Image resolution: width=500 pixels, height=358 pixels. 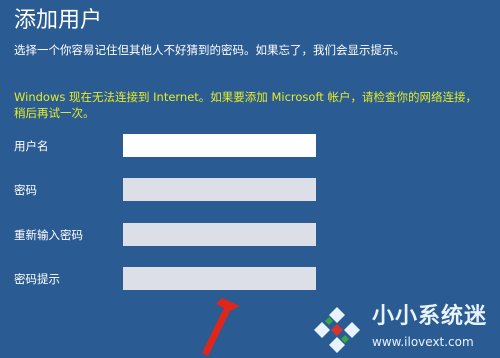 What do you see at coordinates (58, 20) in the screenshot?
I see `page-title: 添加用户` at bounding box center [58, 20].